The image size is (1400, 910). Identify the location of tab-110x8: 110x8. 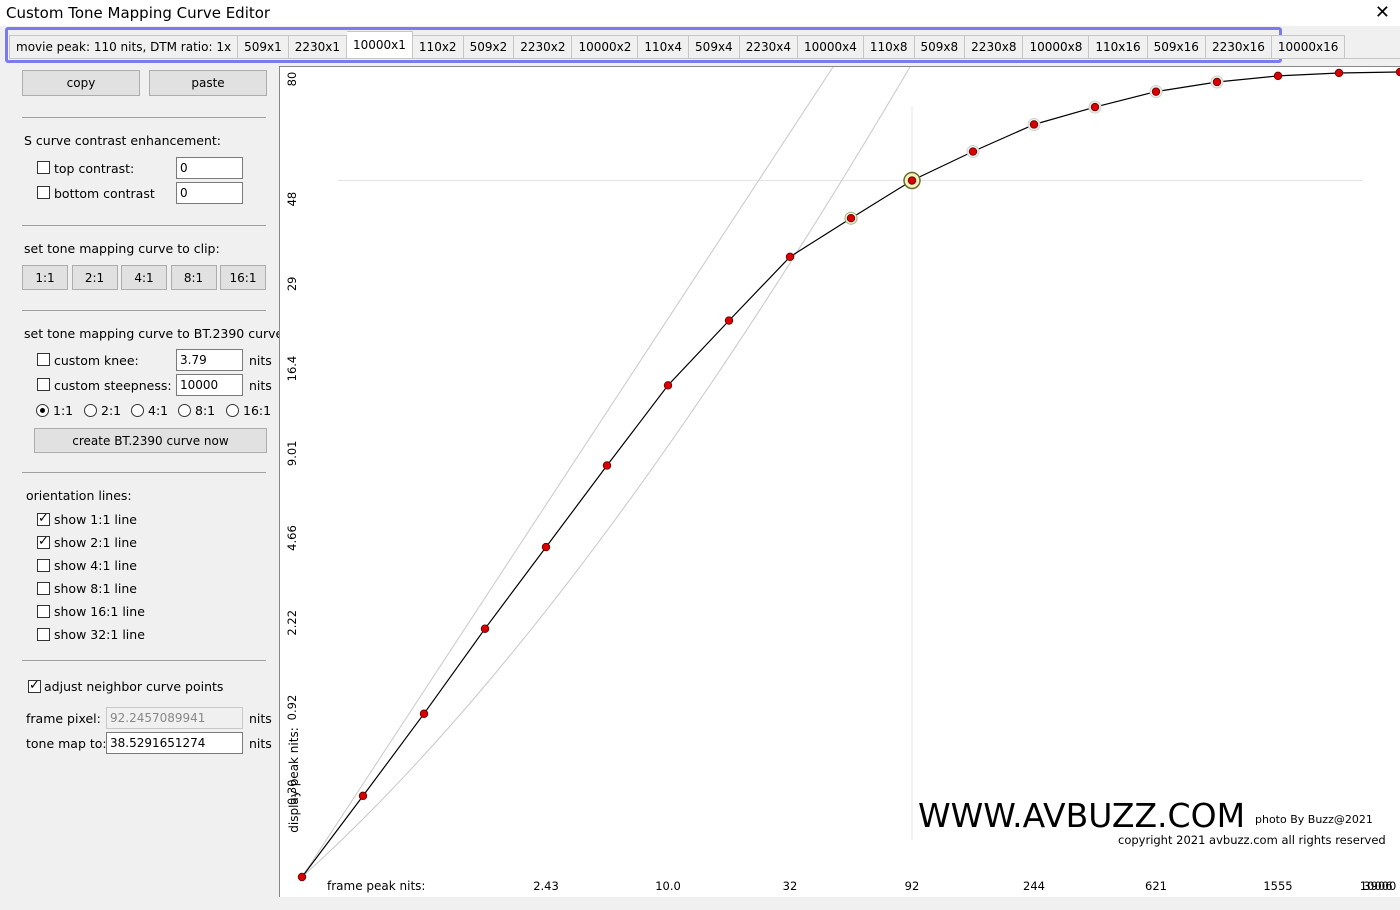
(889, 47).